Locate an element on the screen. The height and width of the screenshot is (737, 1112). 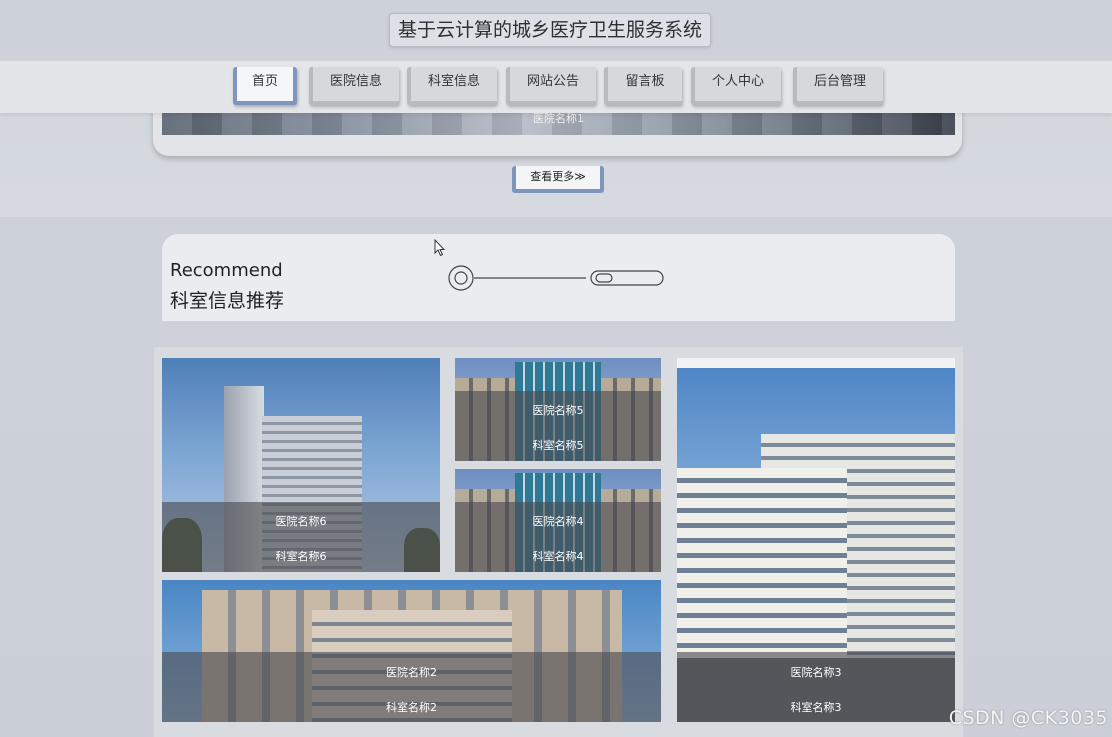
site-title: 基于云计算的城乡医疗卫生服务系统 is located at coordinates (550, 30).